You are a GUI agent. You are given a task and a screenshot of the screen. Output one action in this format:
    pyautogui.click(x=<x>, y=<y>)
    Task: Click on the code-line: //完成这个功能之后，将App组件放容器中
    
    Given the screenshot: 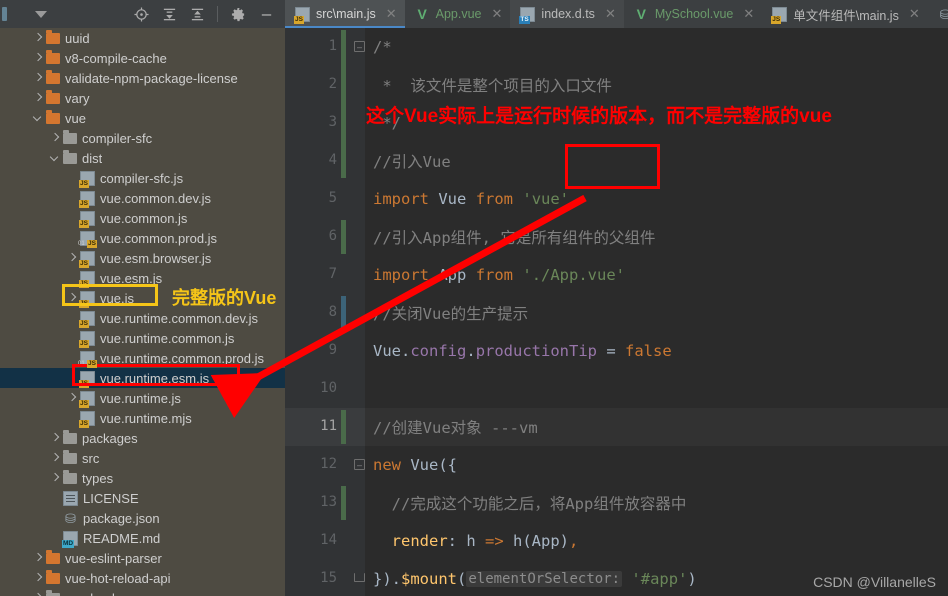 What is the action you would take?
    pyautogui.click(x=656, y=503)
    